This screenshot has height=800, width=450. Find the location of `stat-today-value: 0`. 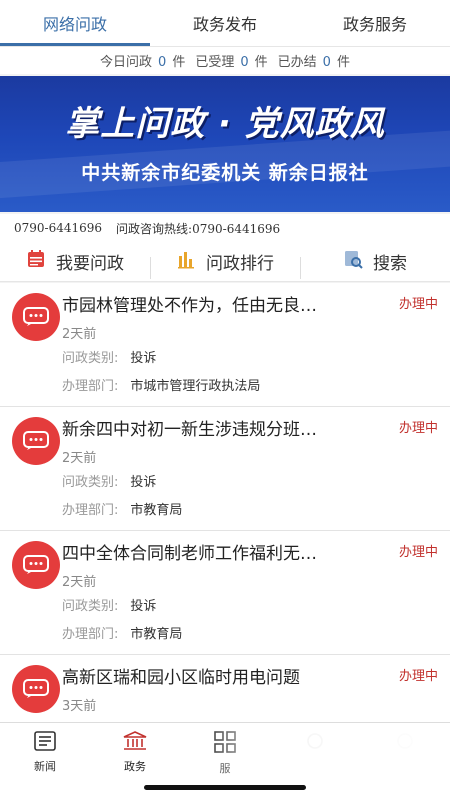

stat-today-value: 0 is located at coordinates (162, 62).